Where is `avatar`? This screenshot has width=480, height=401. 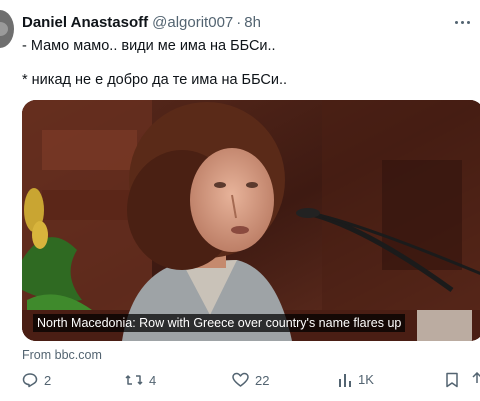
avatar is located at coordinates (7, 29).